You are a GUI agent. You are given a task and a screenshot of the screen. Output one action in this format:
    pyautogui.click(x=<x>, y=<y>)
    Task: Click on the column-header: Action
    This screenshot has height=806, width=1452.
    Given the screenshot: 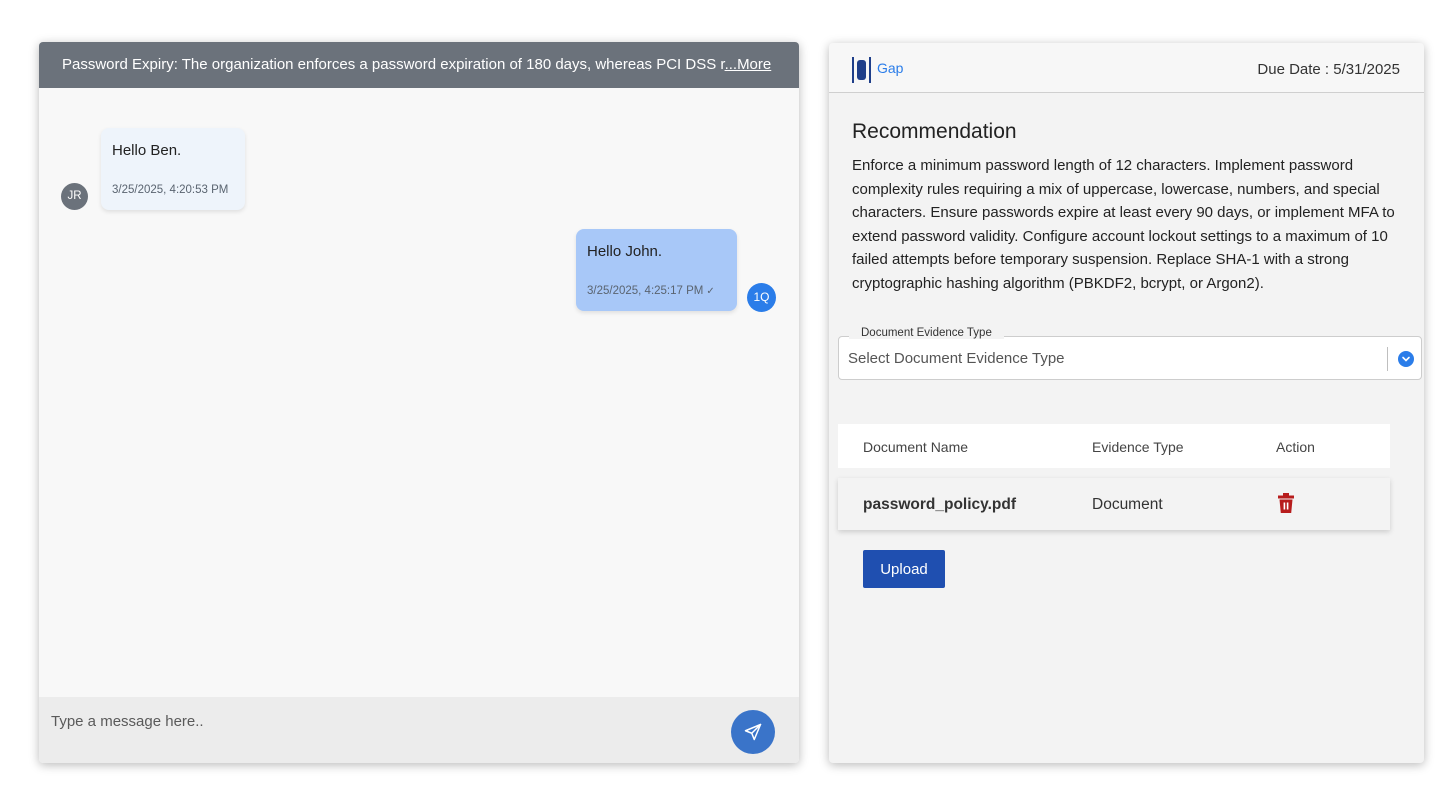 What is the action you would take?
    pyautogui.click(x=1295, y=447)
    